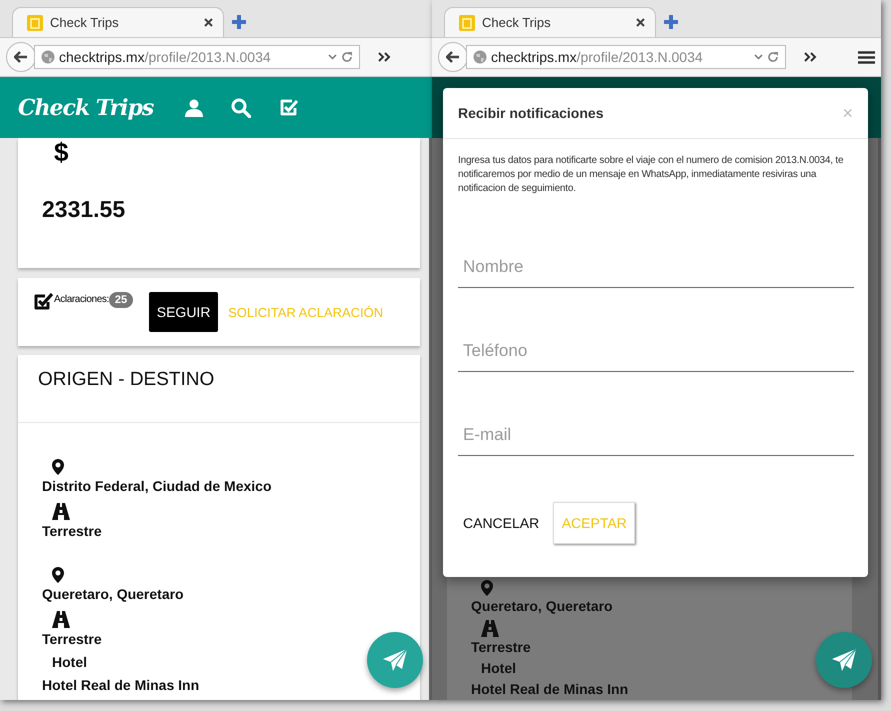 The height and width of the screenshot is (711, 891). I want to click on route-title: ORIGEN - DESTINO, so click(126, 379).